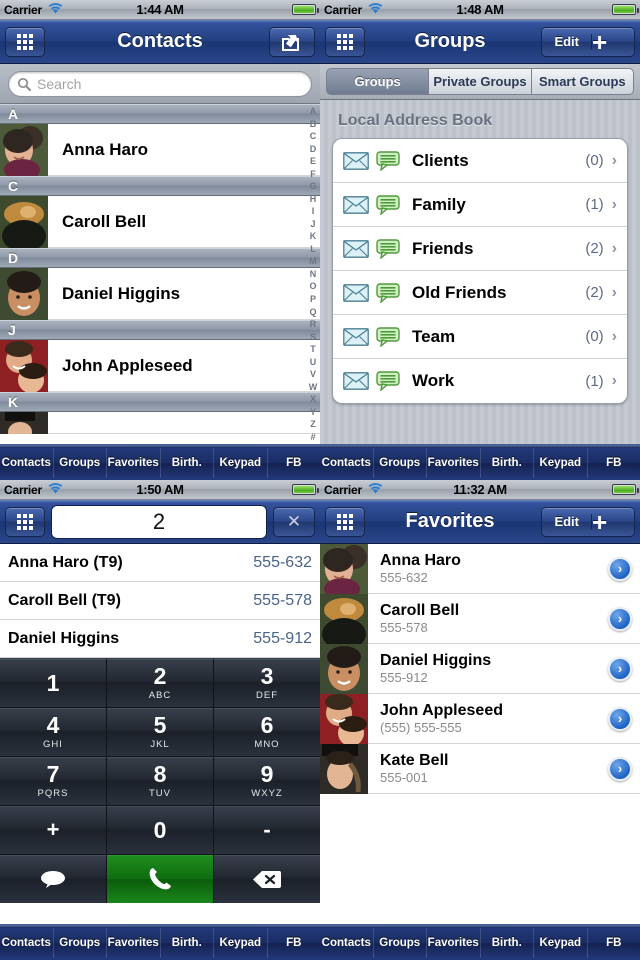 Image resolution: width=640 pixels, height=960 pixels. I want to click on table-row: Kate Bell 555-001 ›, so click(480, 768).